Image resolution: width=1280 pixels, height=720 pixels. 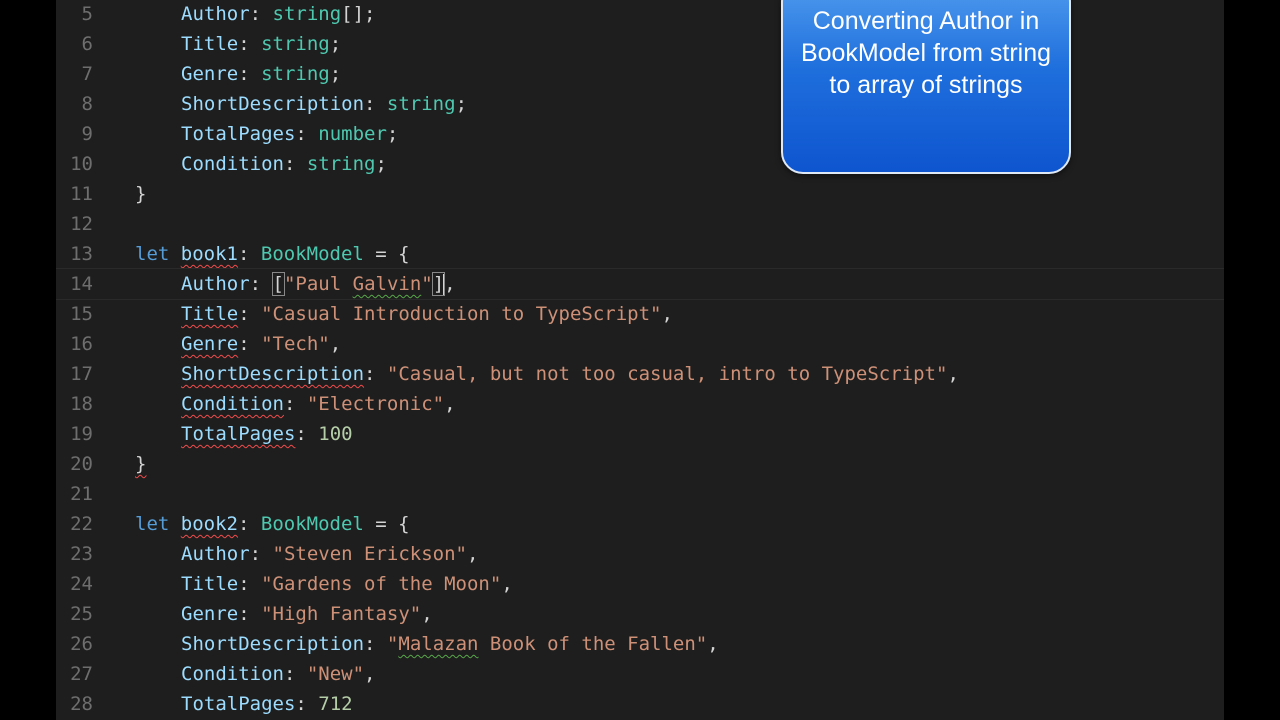 What do you see at coordinates (438, 644) in the screenshot?
I see `code-token: Malazan` at bounding box center [438, 644].